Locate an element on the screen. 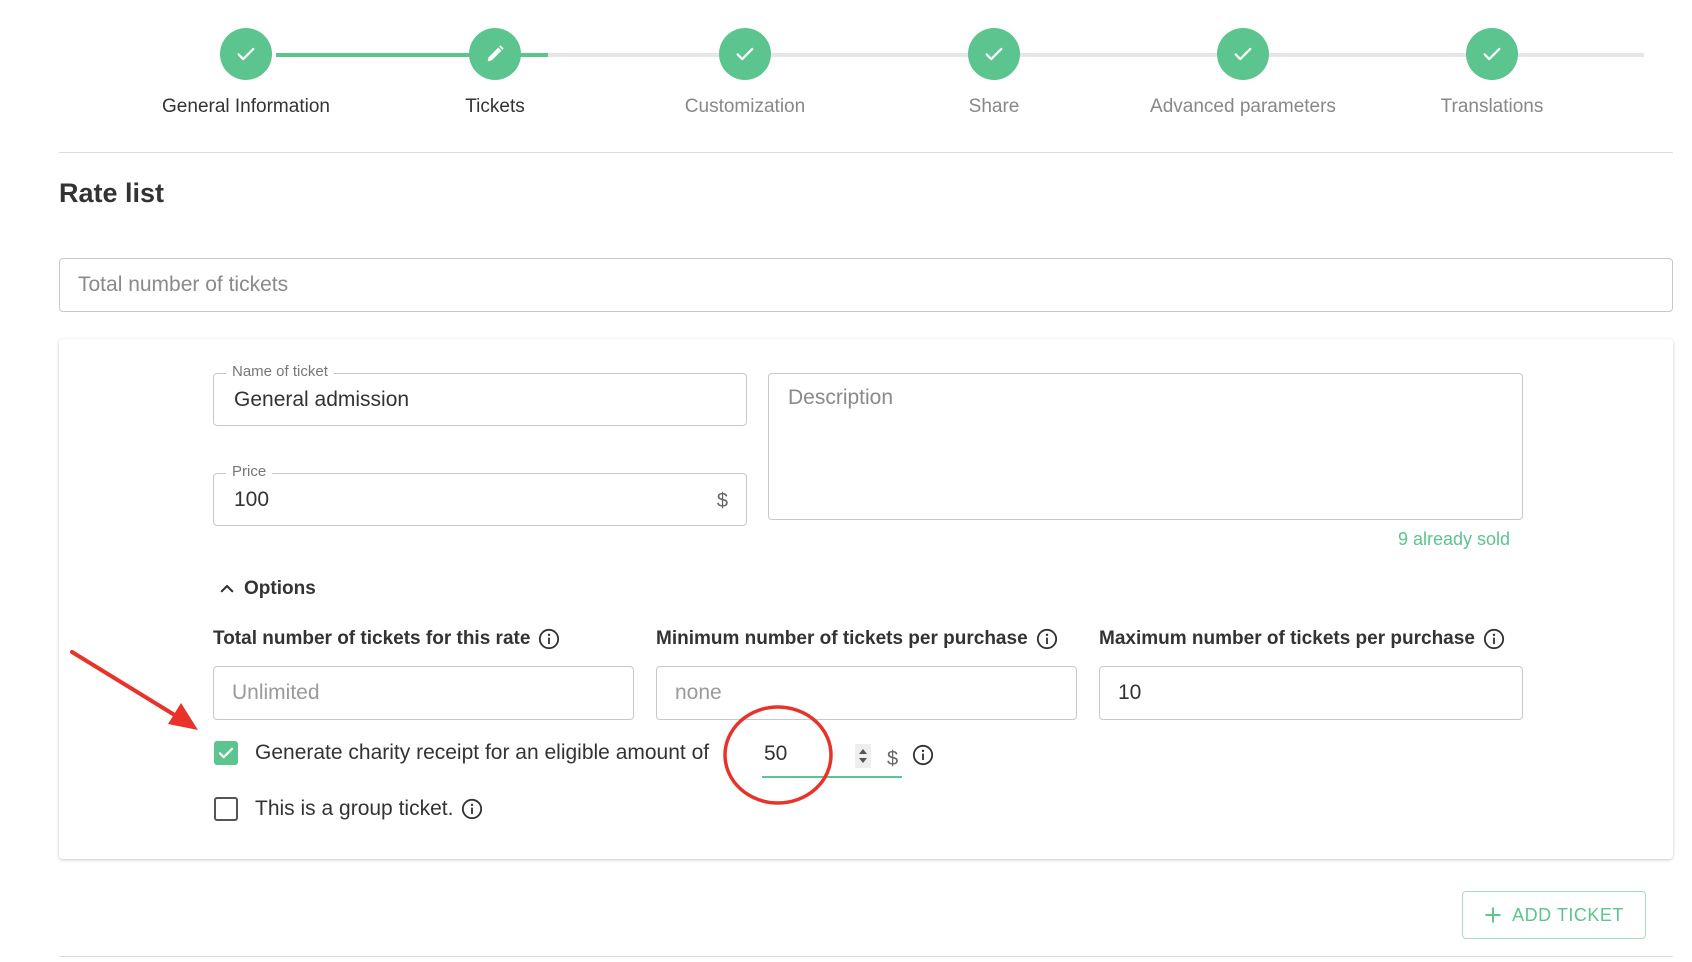 The height and width of the screenshot is (962, 1692). step-current-circle is located at coordinates (495, 54).